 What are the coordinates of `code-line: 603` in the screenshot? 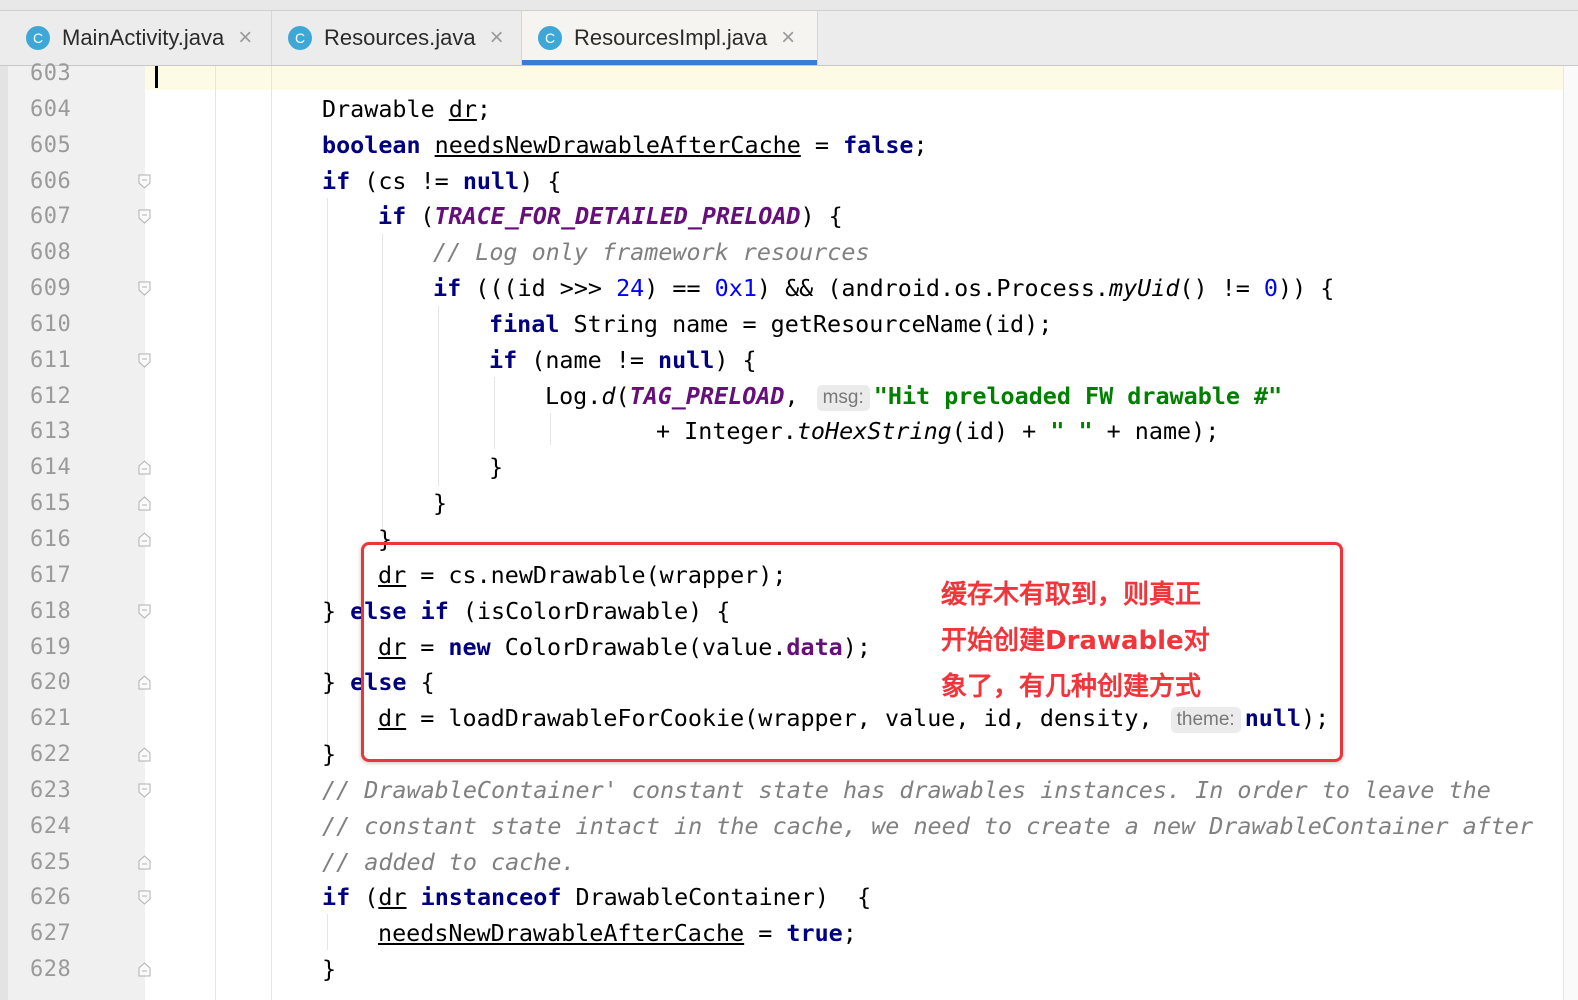 It's located at (781, 74).